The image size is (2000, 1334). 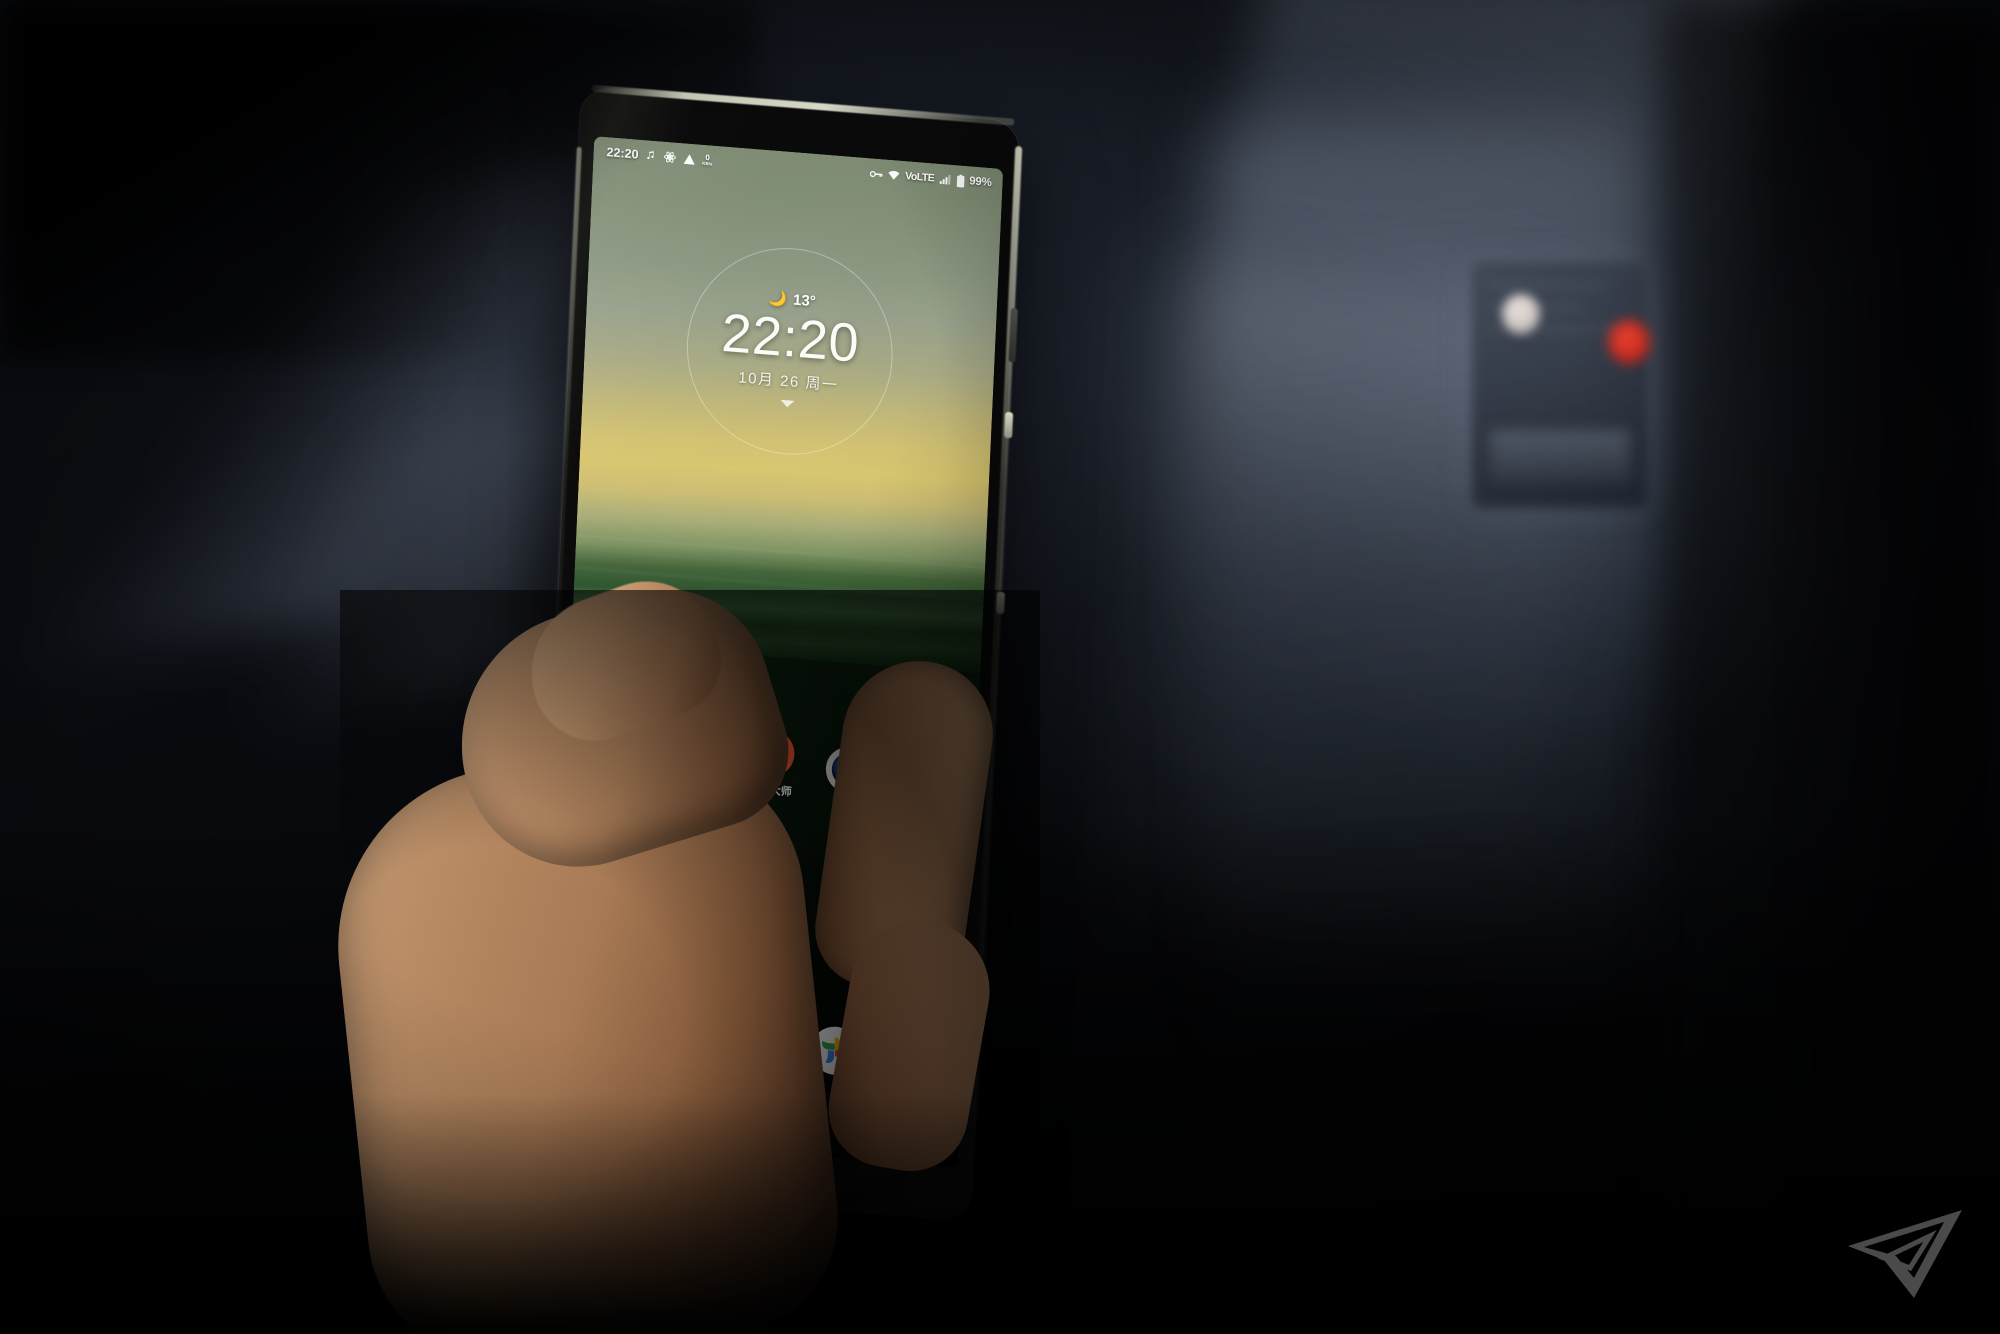 What do you see at coordinates (926, 783) in the screenshot?
I see `svg-text: du` at bounding box center [926, 783].